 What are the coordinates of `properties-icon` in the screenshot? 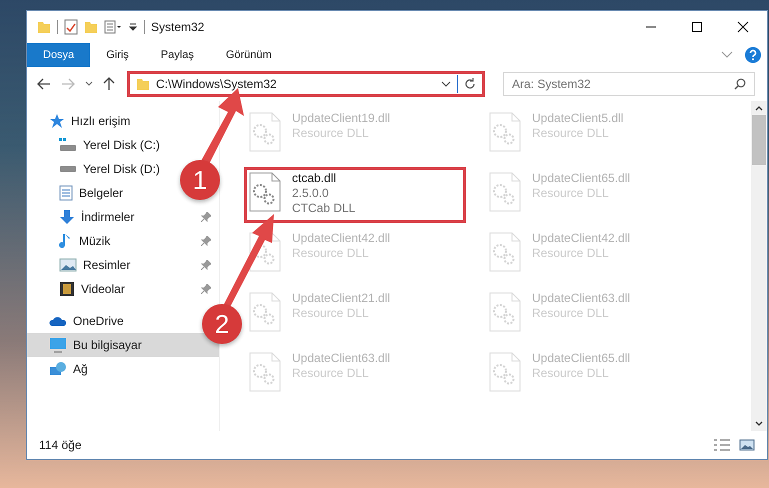 It's located at (71, 27).